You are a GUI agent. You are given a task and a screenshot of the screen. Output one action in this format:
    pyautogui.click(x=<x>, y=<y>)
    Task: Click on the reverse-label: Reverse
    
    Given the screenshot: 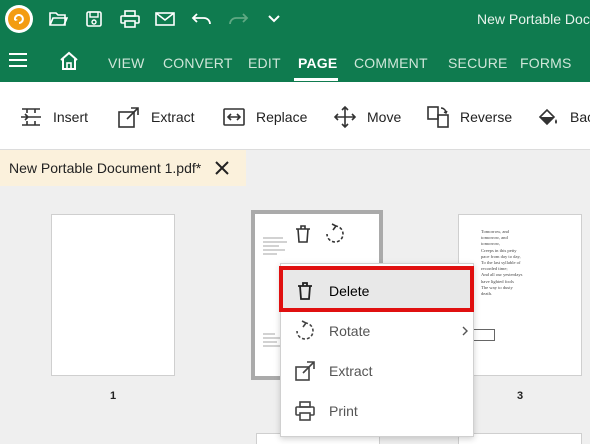 What is the action you would take?
    pyautogui.click(x=486, y=117)
    